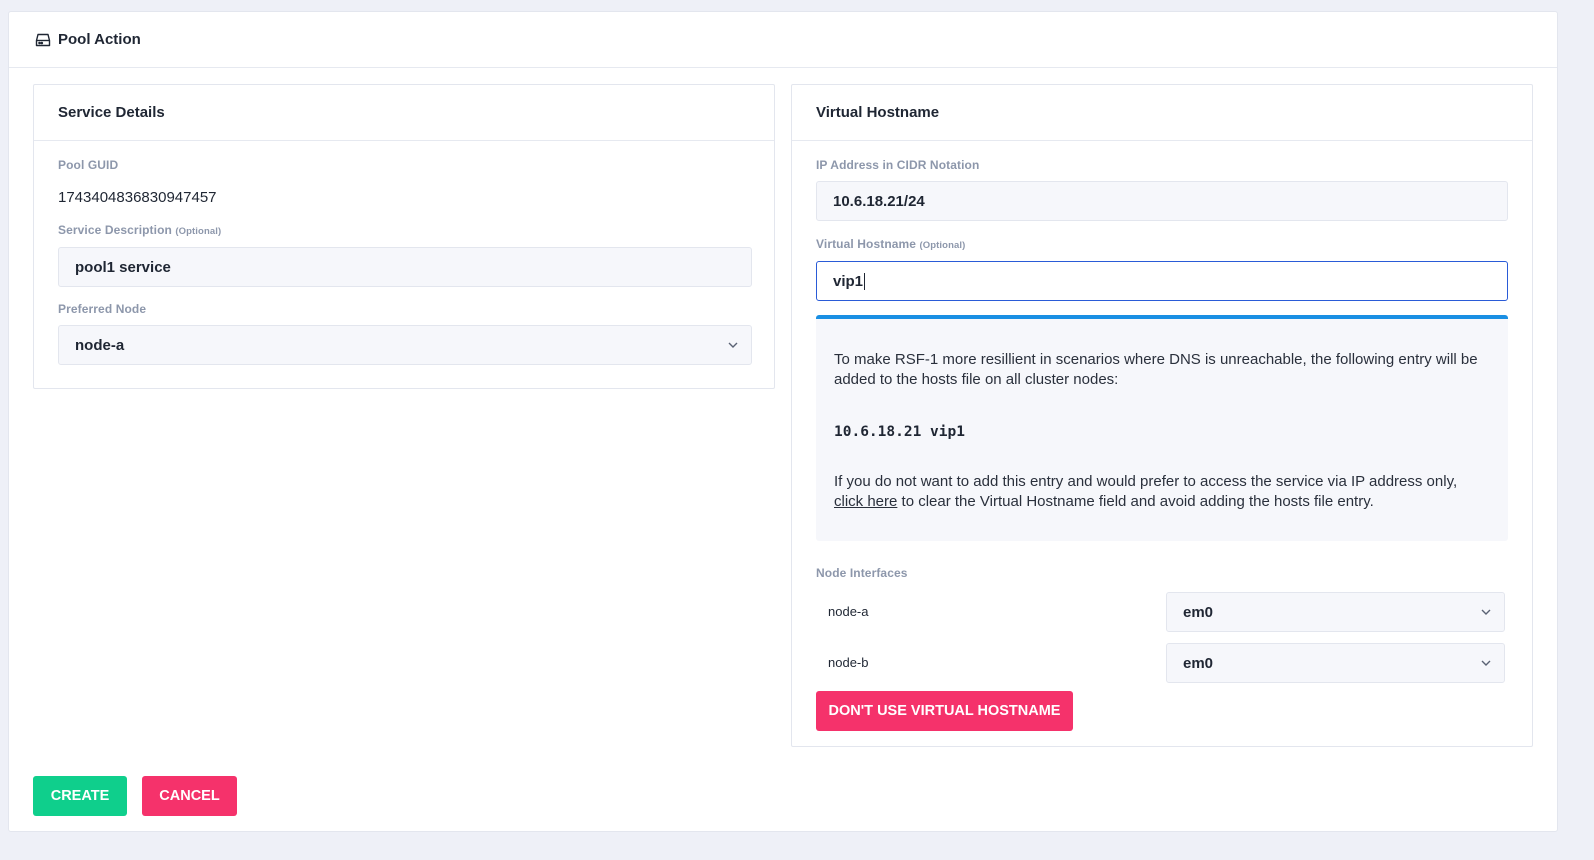 This screenshot has height=860, width=1594. Describe the element at coordinates (848, 281) in the screenshot. I see `virtual-hostname-value: vip1` at that location.